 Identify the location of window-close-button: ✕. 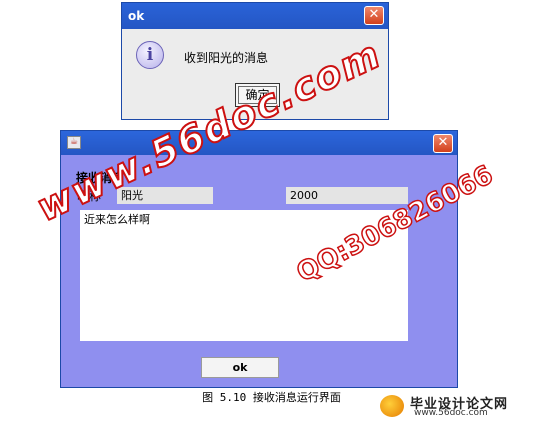
(443, 143).